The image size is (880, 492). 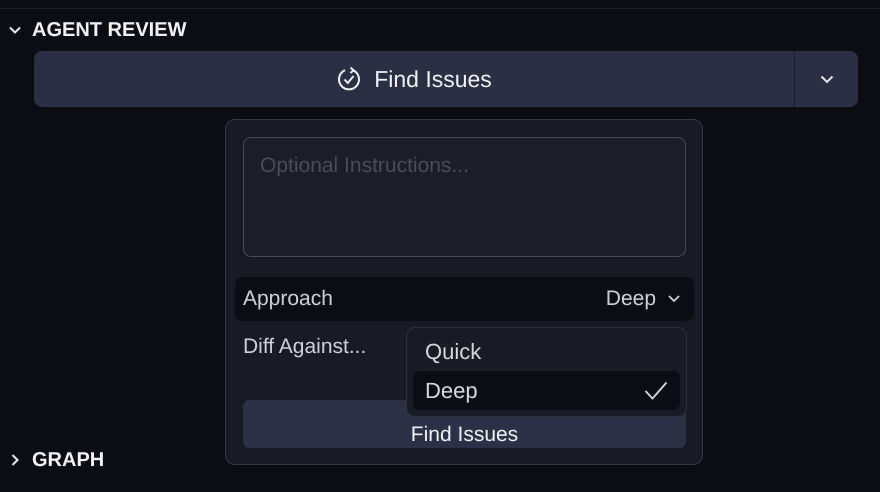 What do you see at coordinates (414, 79) in the screenshot?
I see `find-issues-button: Find Issues` at bounding box center [414, 79].